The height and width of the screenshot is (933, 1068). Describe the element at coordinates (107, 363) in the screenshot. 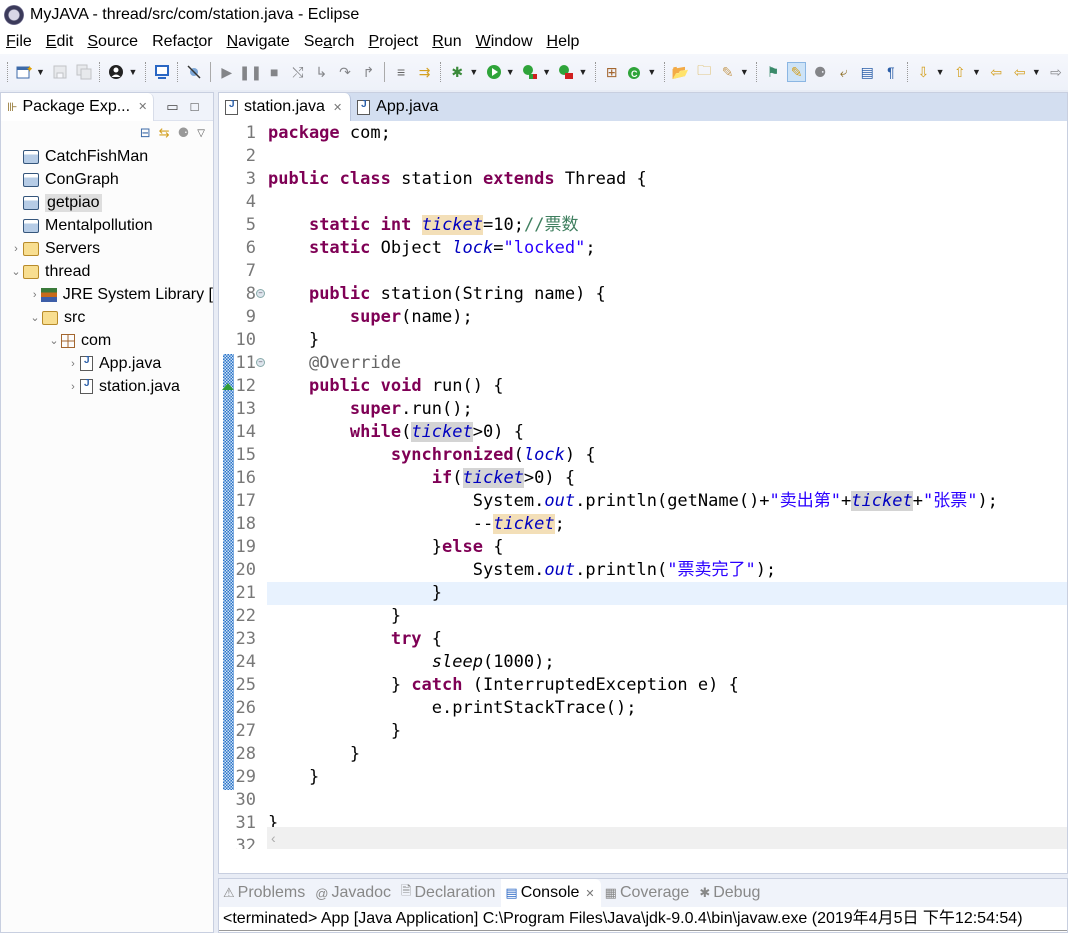

I see `tree-item-app-java: ›App.java` at that location.